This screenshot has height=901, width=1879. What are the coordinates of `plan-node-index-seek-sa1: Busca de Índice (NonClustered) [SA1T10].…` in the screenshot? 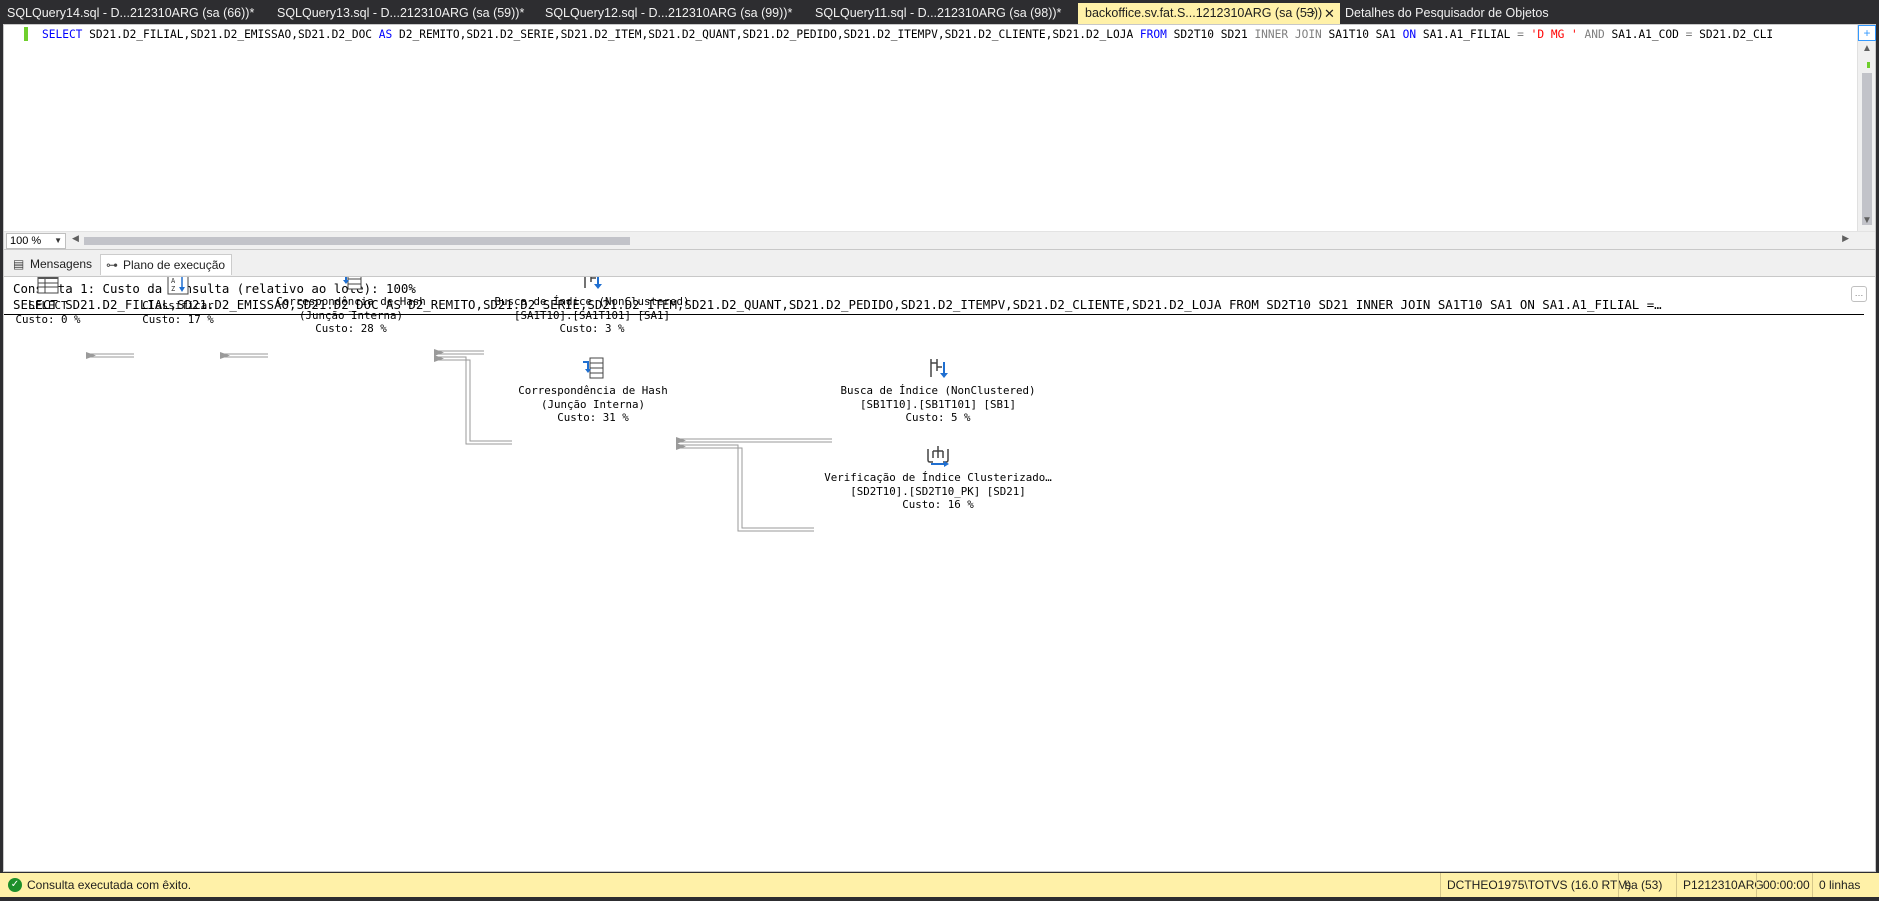 It's located at (592, 306).